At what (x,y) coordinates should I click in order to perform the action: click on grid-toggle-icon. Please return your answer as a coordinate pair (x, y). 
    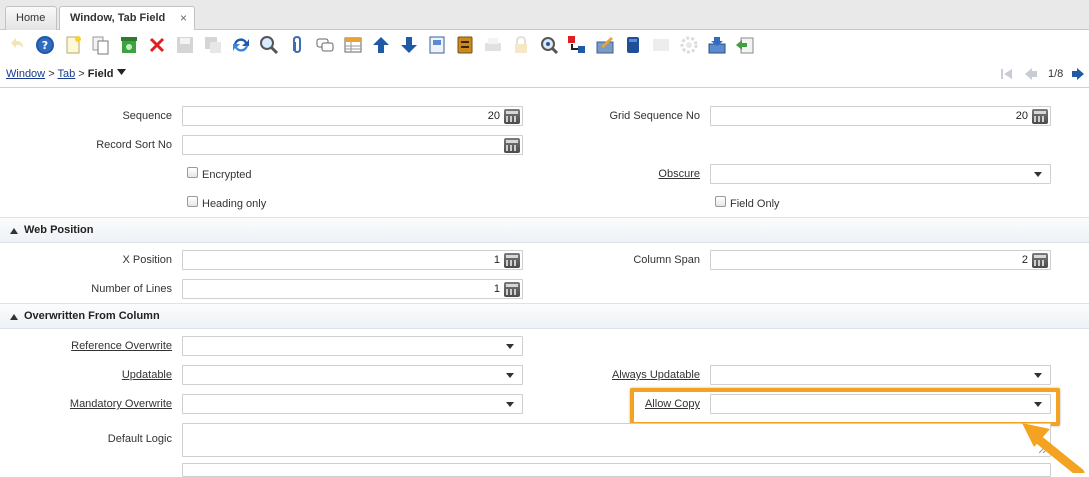
    Looking at the image, I should click on (353, 45).